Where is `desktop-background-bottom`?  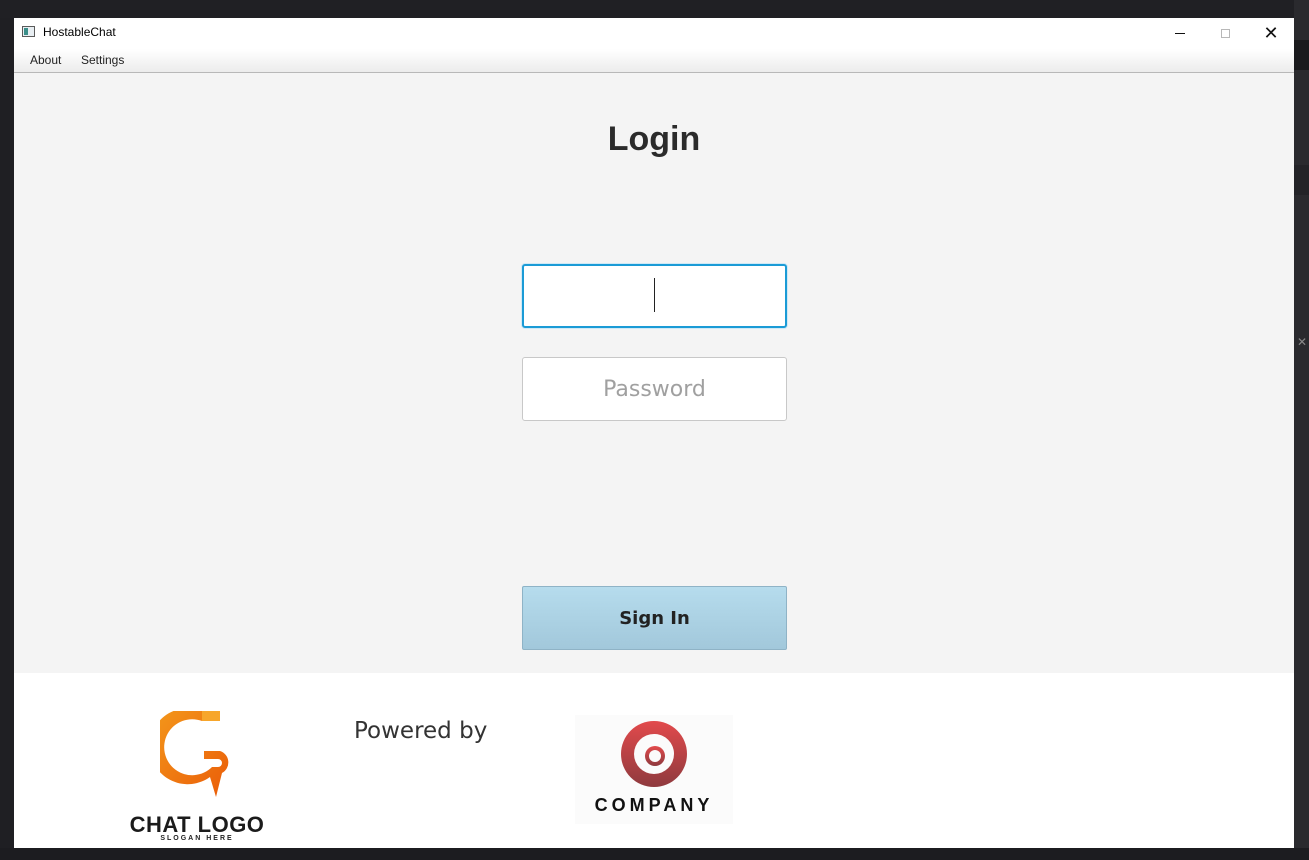 desktop-background-bottom is located at coordinates (654, 854).